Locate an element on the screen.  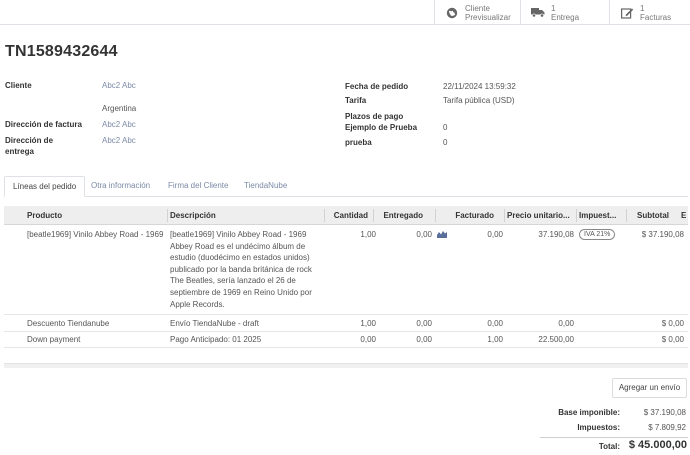
globe-icon is located at coordinates (452, 13).